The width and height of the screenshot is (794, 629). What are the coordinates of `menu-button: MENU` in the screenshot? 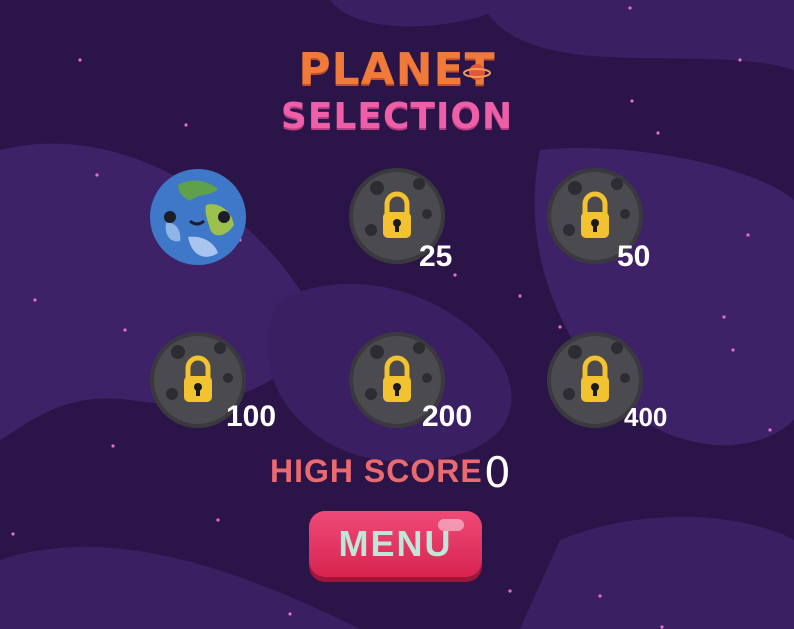 It's located at (395, 544).